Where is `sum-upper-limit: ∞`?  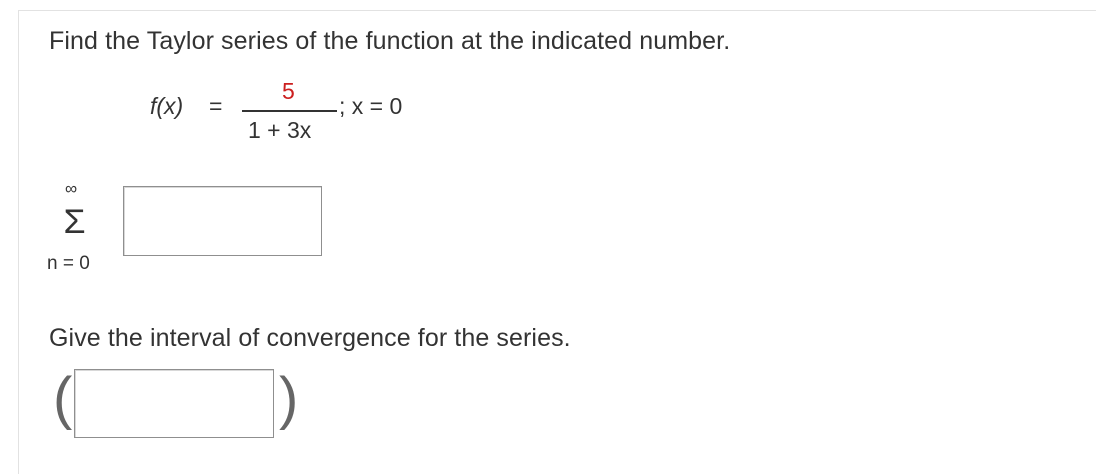 sum-upper-limit: ∞ is located at coordinates (71, 188).